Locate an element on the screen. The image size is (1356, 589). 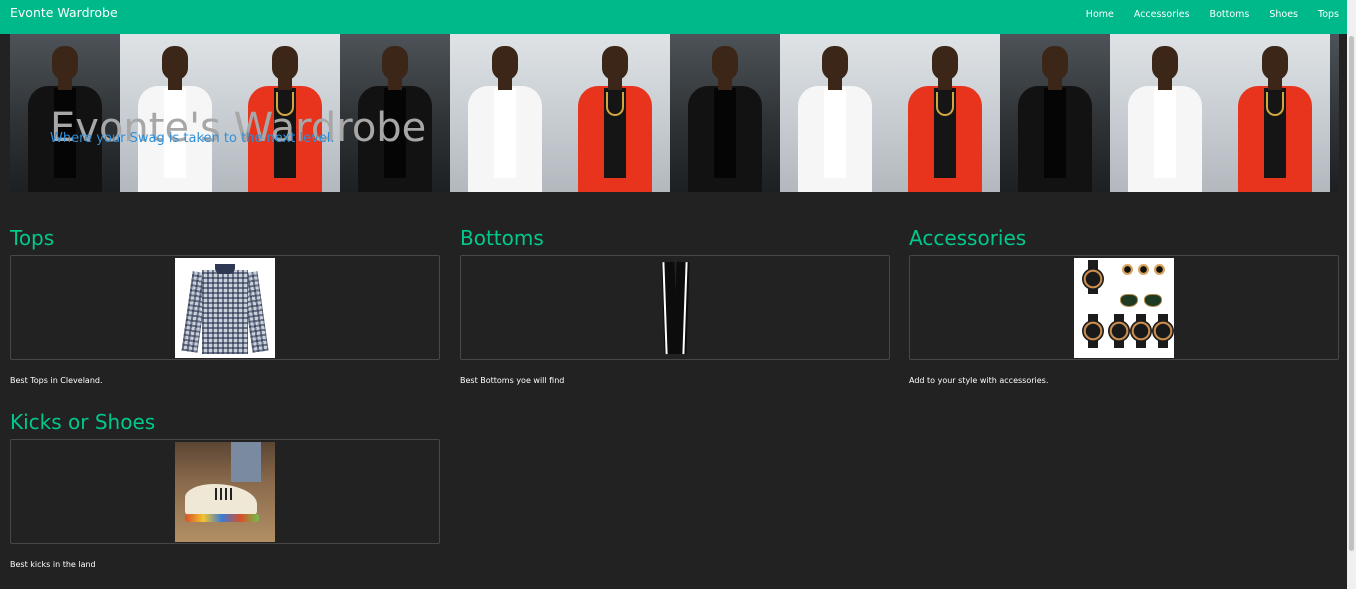
caption-accessories: Add to your style with accessories. is located at coordinates (979, 380).